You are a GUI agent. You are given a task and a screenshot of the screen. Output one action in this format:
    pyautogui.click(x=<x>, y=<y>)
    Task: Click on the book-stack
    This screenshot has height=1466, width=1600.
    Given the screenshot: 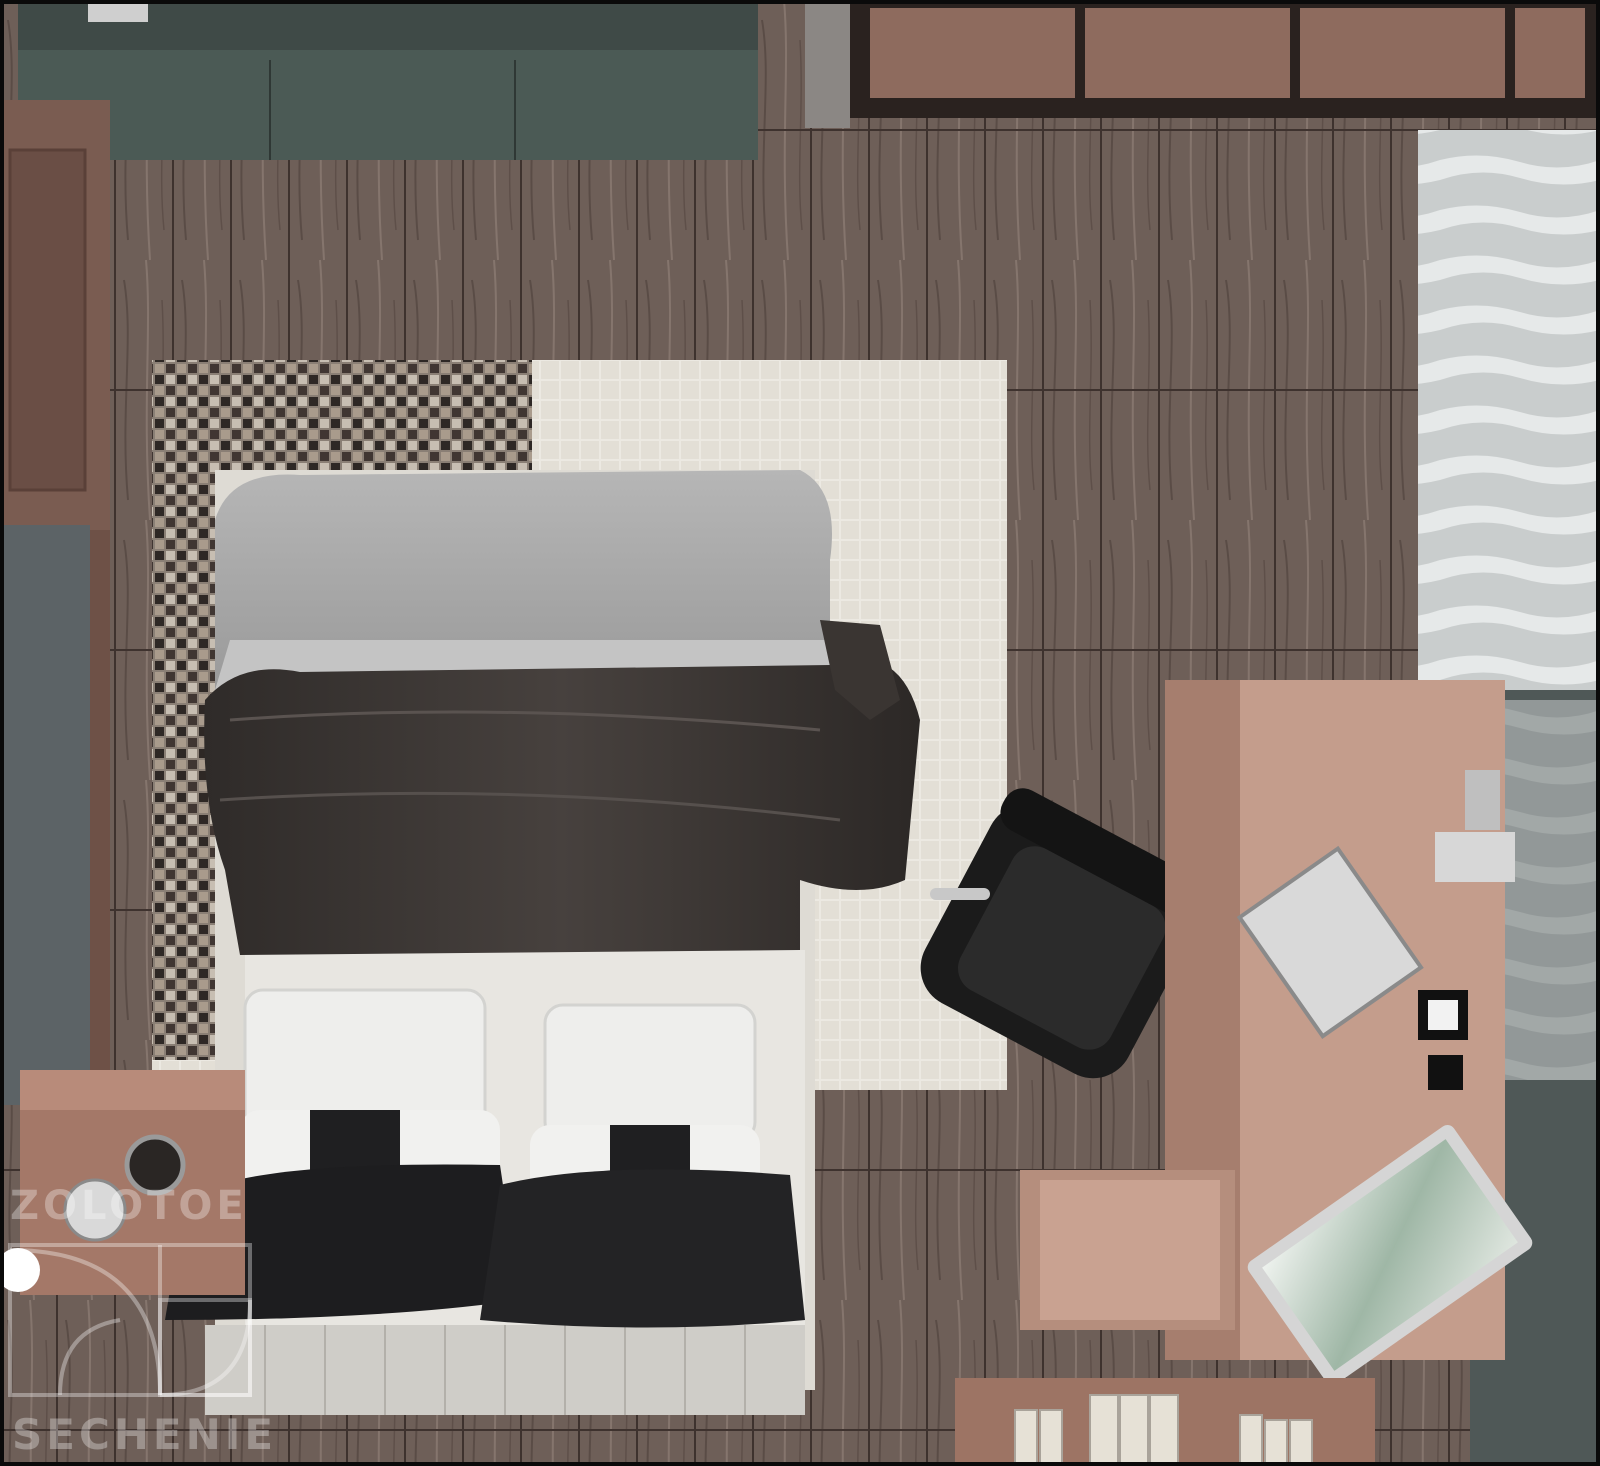 What is the action you would take?
    pyautogui.click(x=1475, y=857)
    